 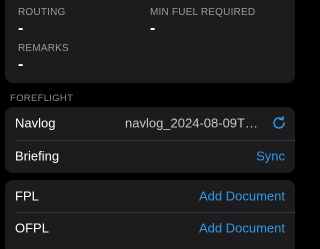 What do you see at coordinates (150, 196) in the screenshot?
I see `fpl-row: FPL Add Document` at bounding box center [150, 196].